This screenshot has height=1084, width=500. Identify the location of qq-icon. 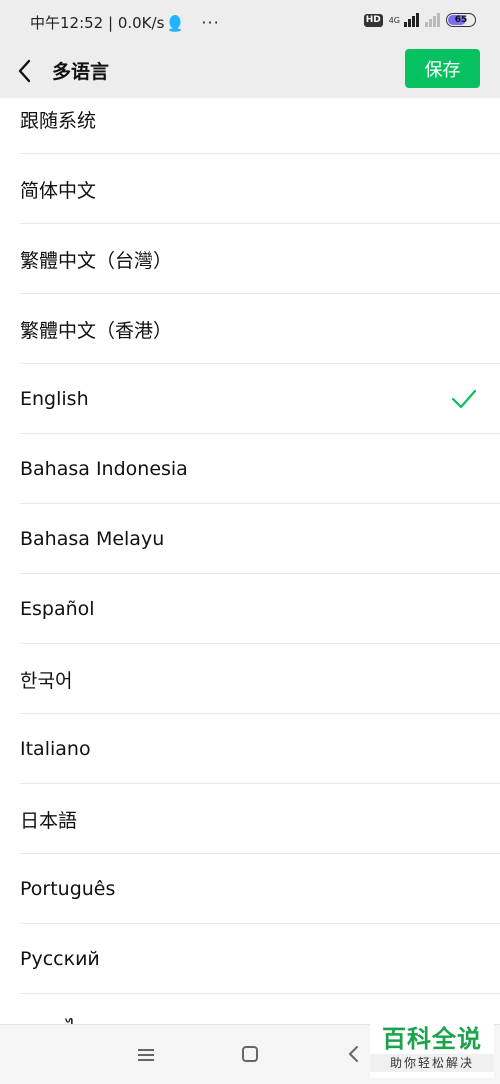
(175, 23).